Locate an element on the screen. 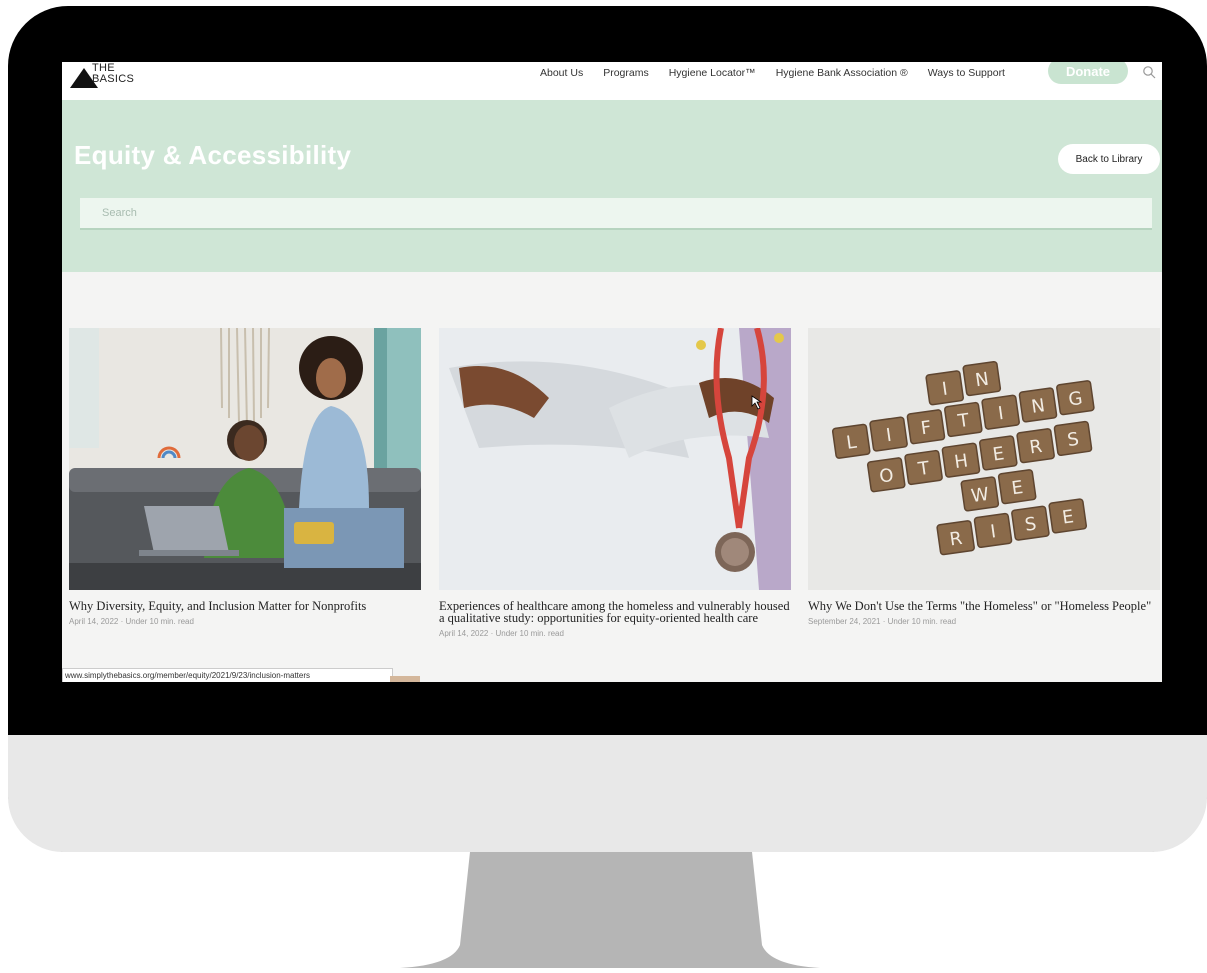 This screenshot has width=1207, height=973. scrabble-tiles-image: INLIFTINGOTHERSWERISE is located at coordinates (984, 459).